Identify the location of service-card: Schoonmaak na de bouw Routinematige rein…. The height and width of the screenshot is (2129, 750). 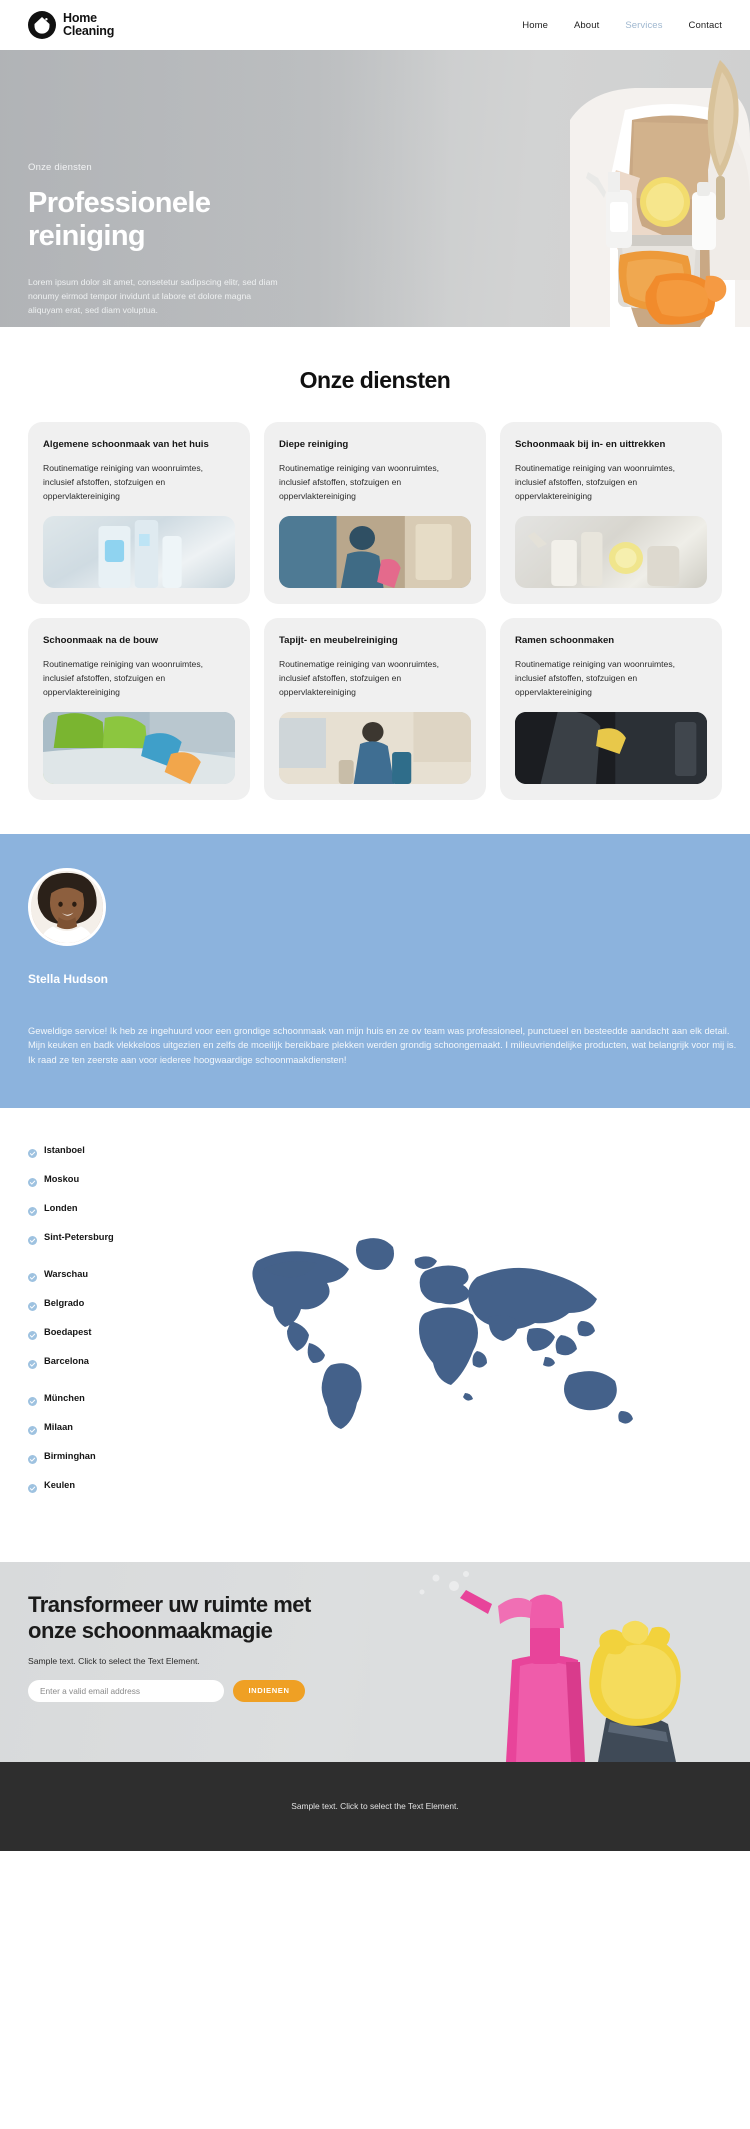
(139, 708).